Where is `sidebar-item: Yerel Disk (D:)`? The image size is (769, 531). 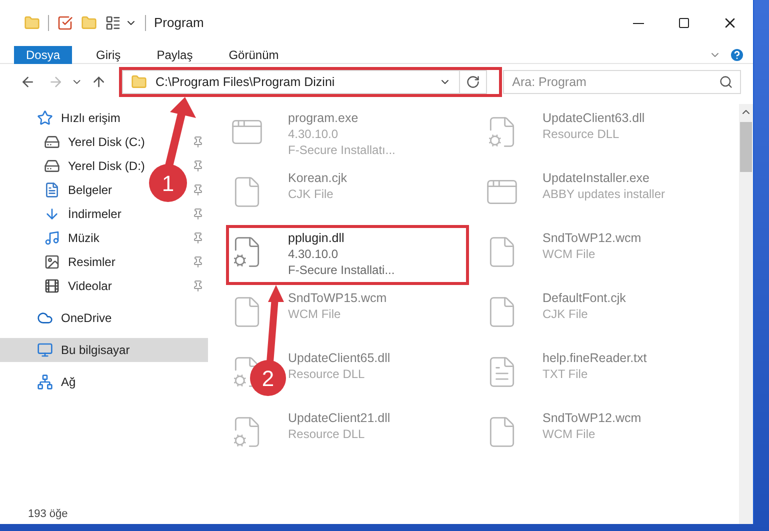
sidebar-item: Yerel Disk (D:) is located at coordinates (73, 166).